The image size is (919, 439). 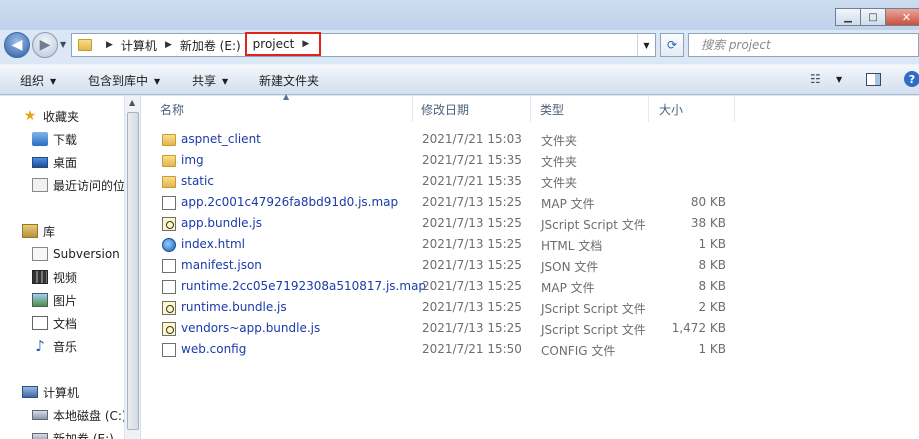 I want to click on scroll-up-icon: ▲, so click(x=132, y=102).